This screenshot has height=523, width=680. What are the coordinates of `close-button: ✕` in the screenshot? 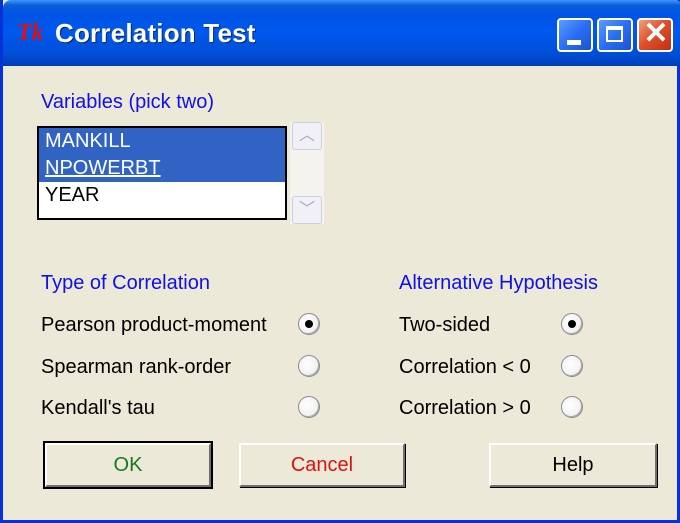 It's located at (655, 35).